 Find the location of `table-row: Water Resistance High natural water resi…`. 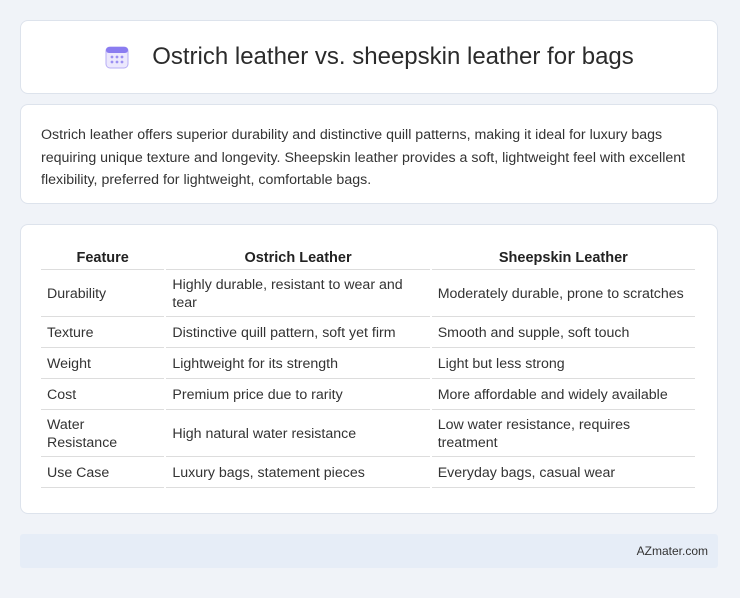

table-row: Water Resistance High natural water resi… is located at coordinates (368, 434).